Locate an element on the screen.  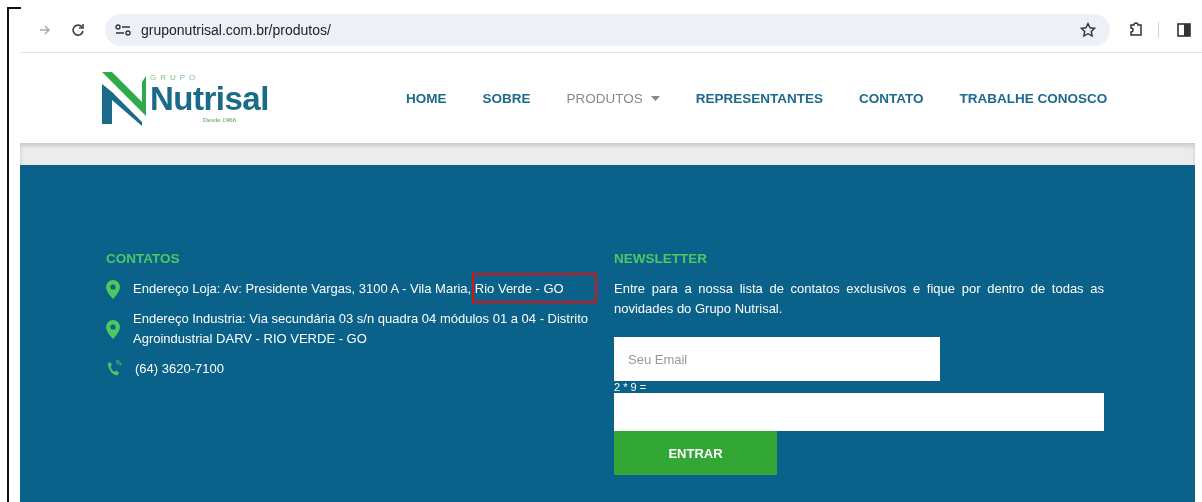
address-bar: gruponutrisal.com.br/produtos/ is located at coordinates (607, 30).